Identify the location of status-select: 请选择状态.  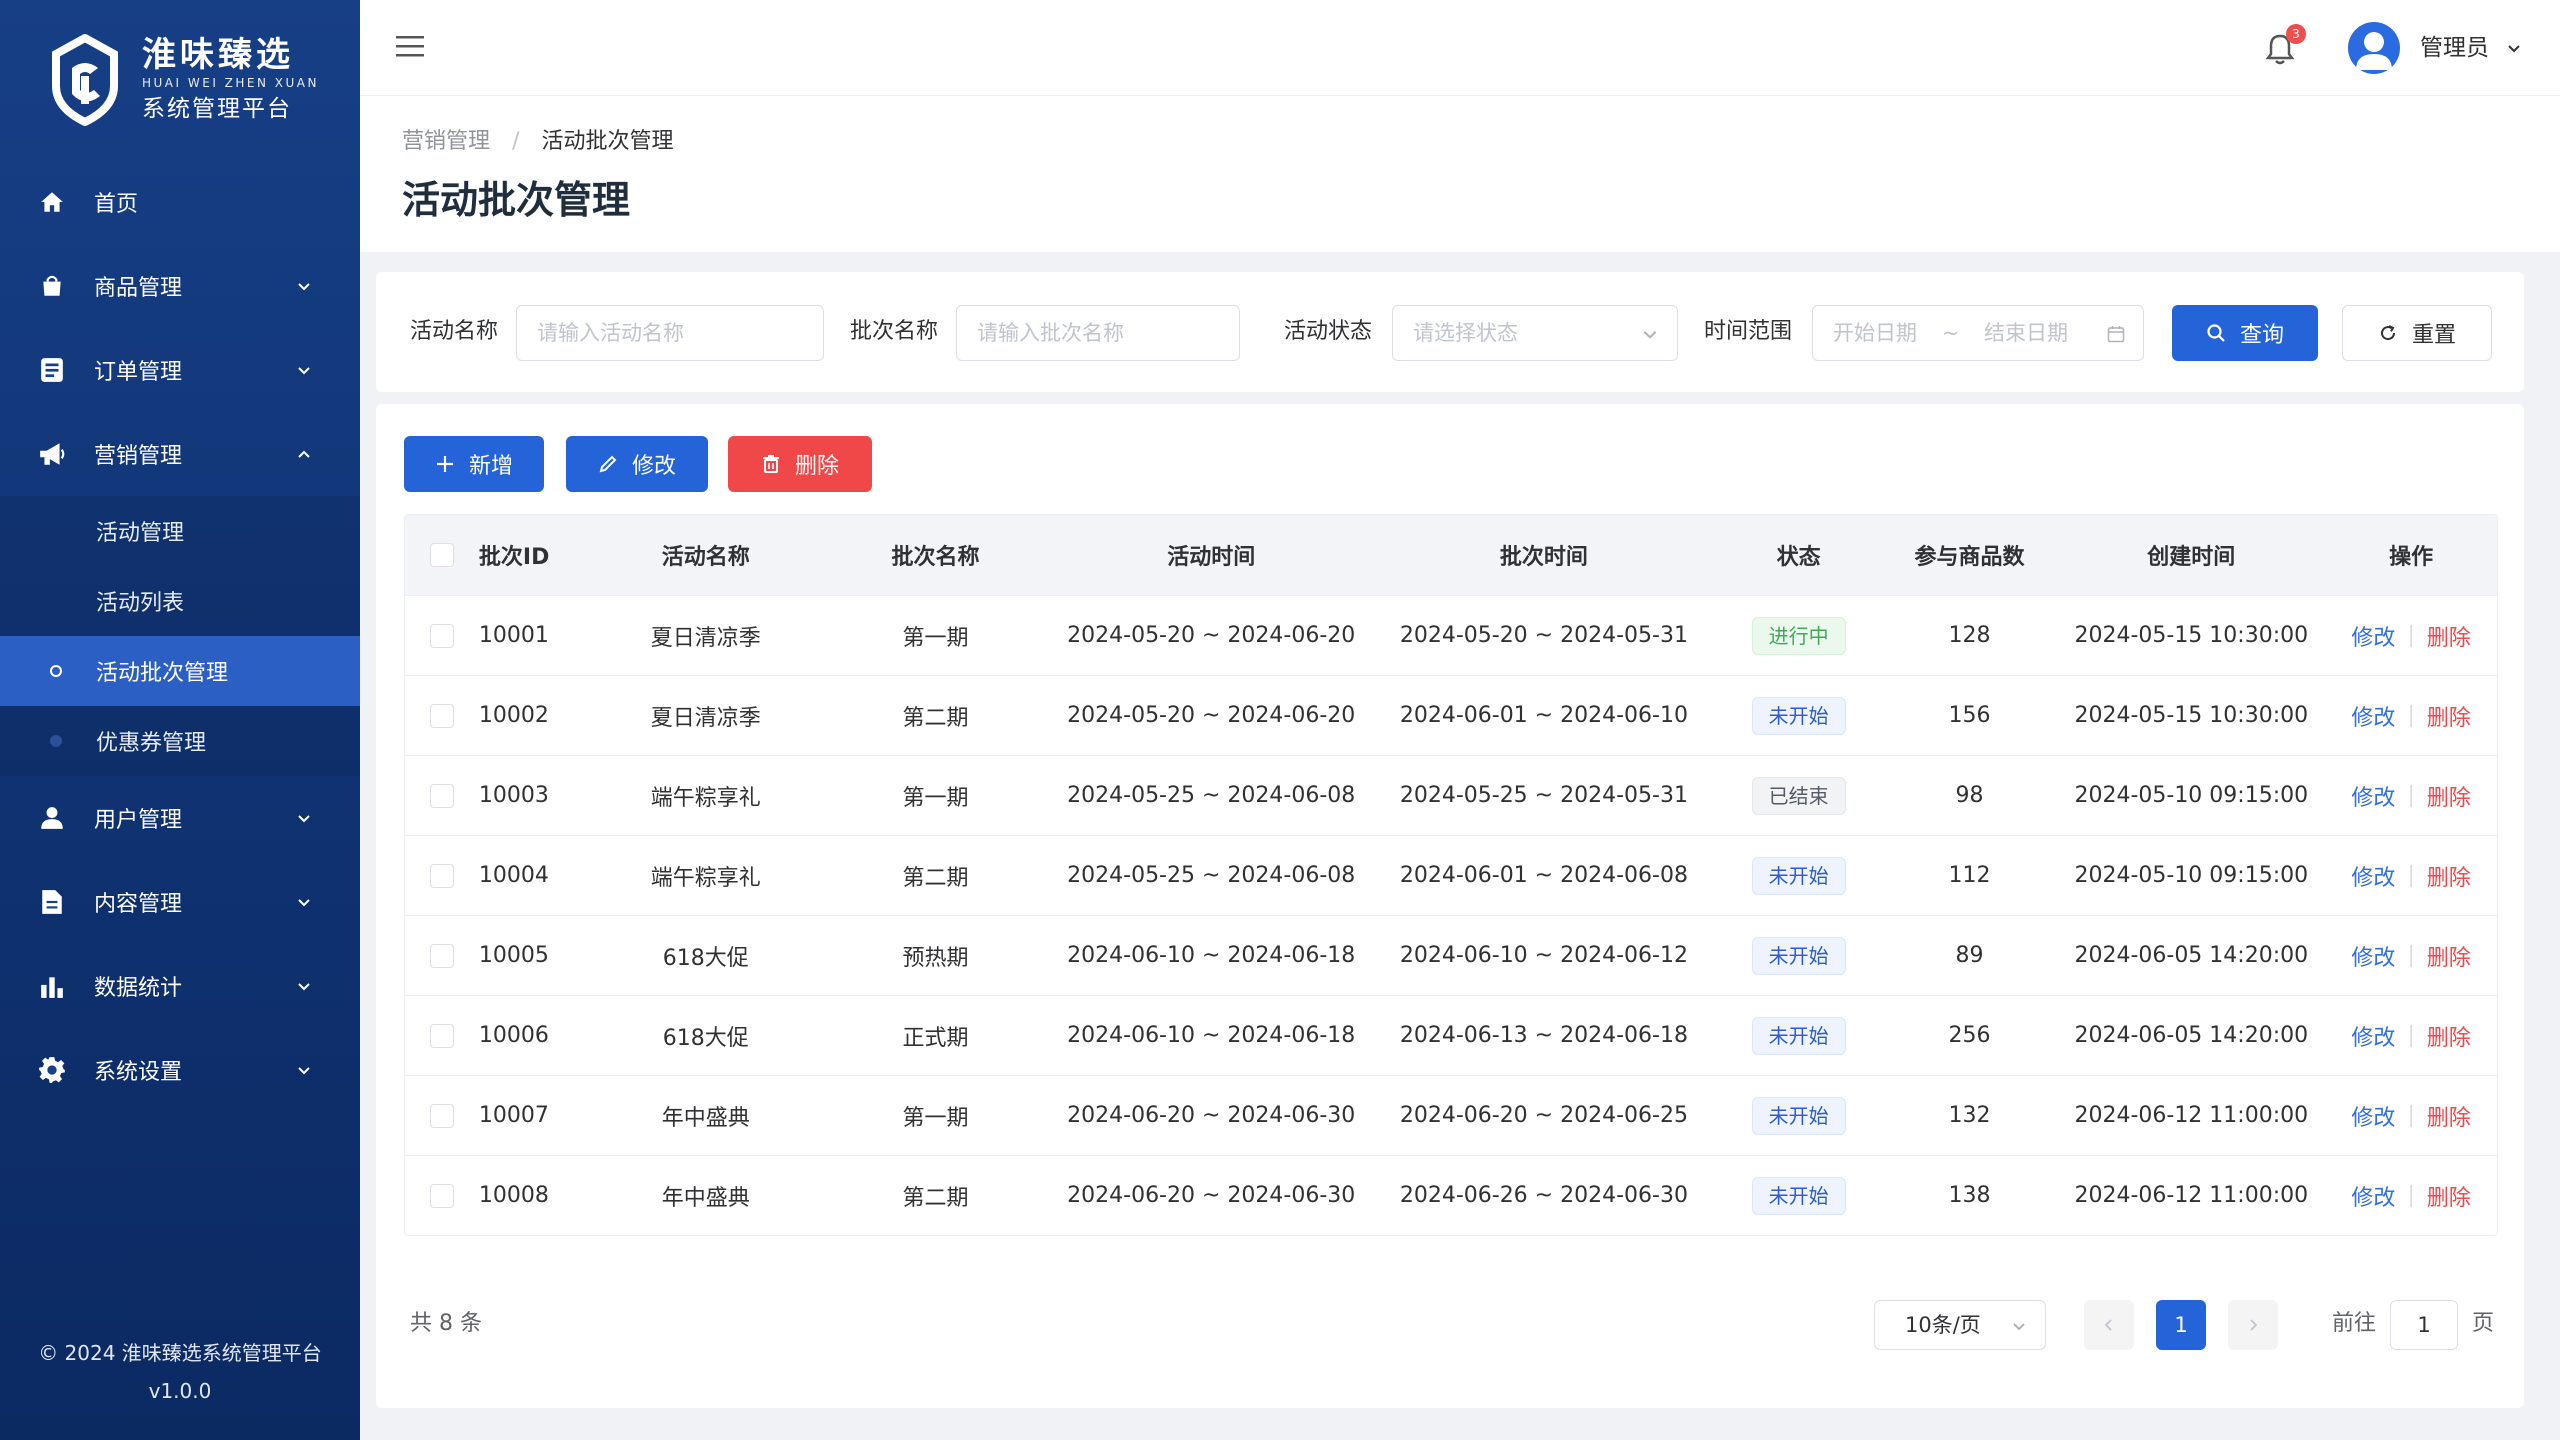
(1535, 333).